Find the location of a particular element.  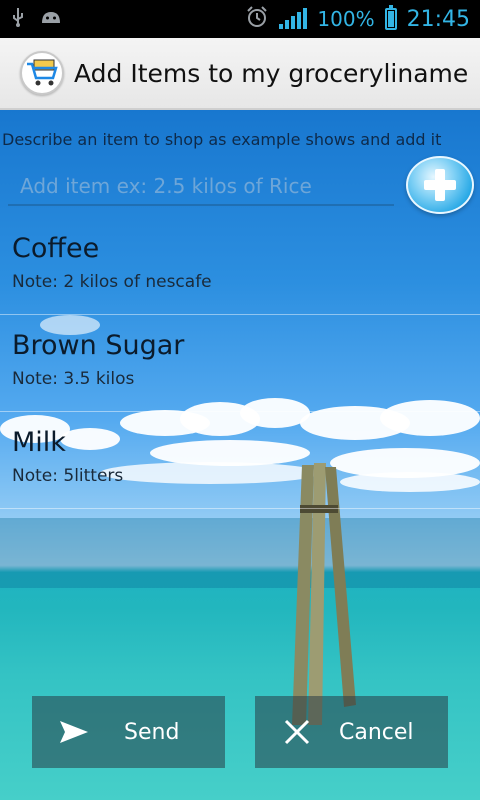

usb-icon is located at coordinates (18, 19).